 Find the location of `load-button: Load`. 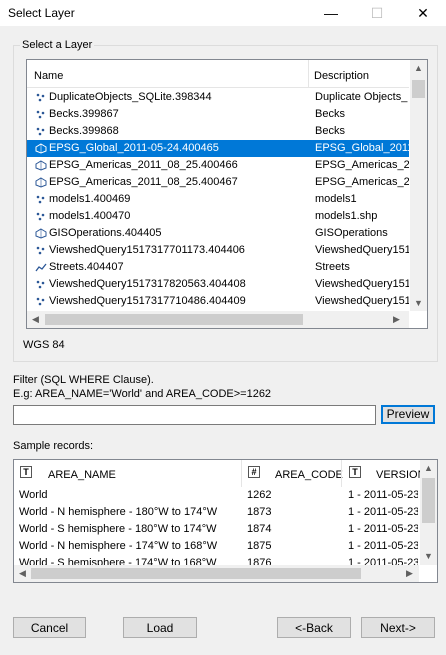

load-button: Load is located at coordinates (160, 627).